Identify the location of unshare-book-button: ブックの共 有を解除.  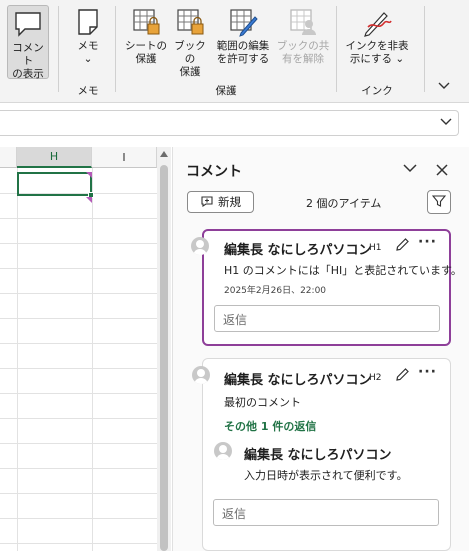
(303, 36).